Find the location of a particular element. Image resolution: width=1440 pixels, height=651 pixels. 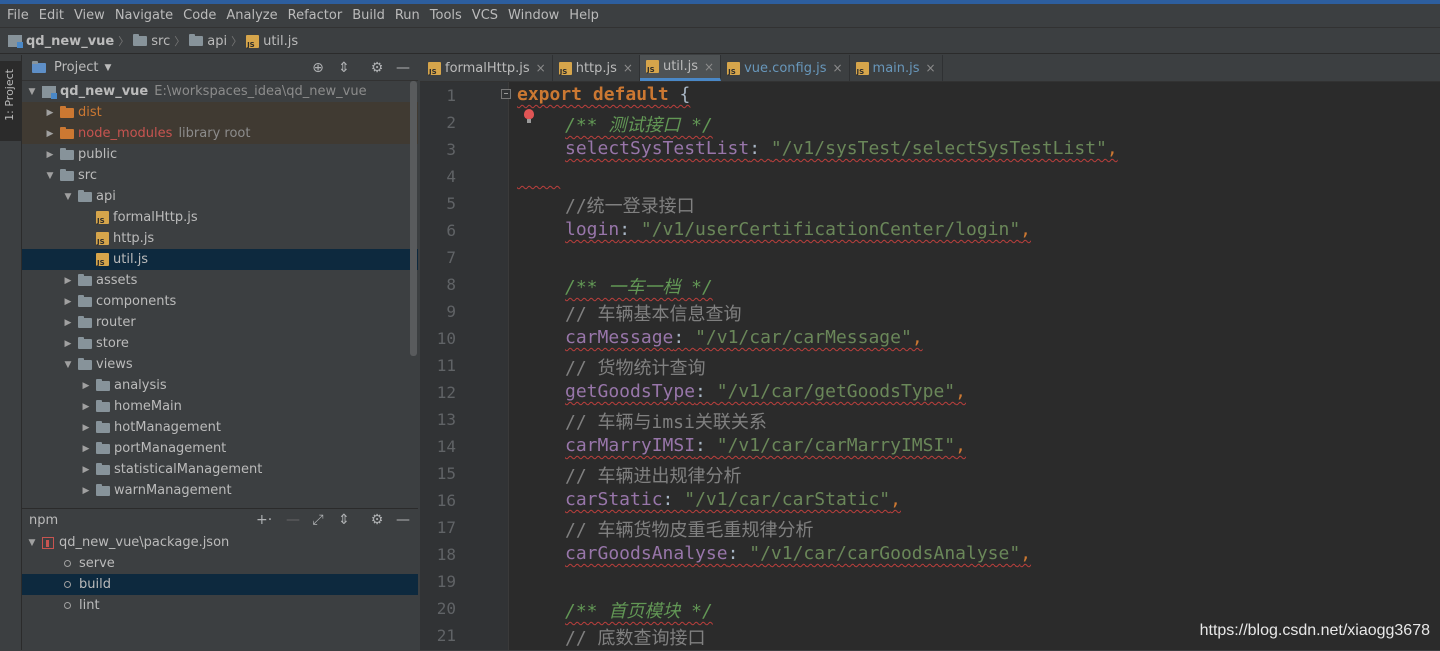

line-number: 18 is located at coordinates (446, 554).